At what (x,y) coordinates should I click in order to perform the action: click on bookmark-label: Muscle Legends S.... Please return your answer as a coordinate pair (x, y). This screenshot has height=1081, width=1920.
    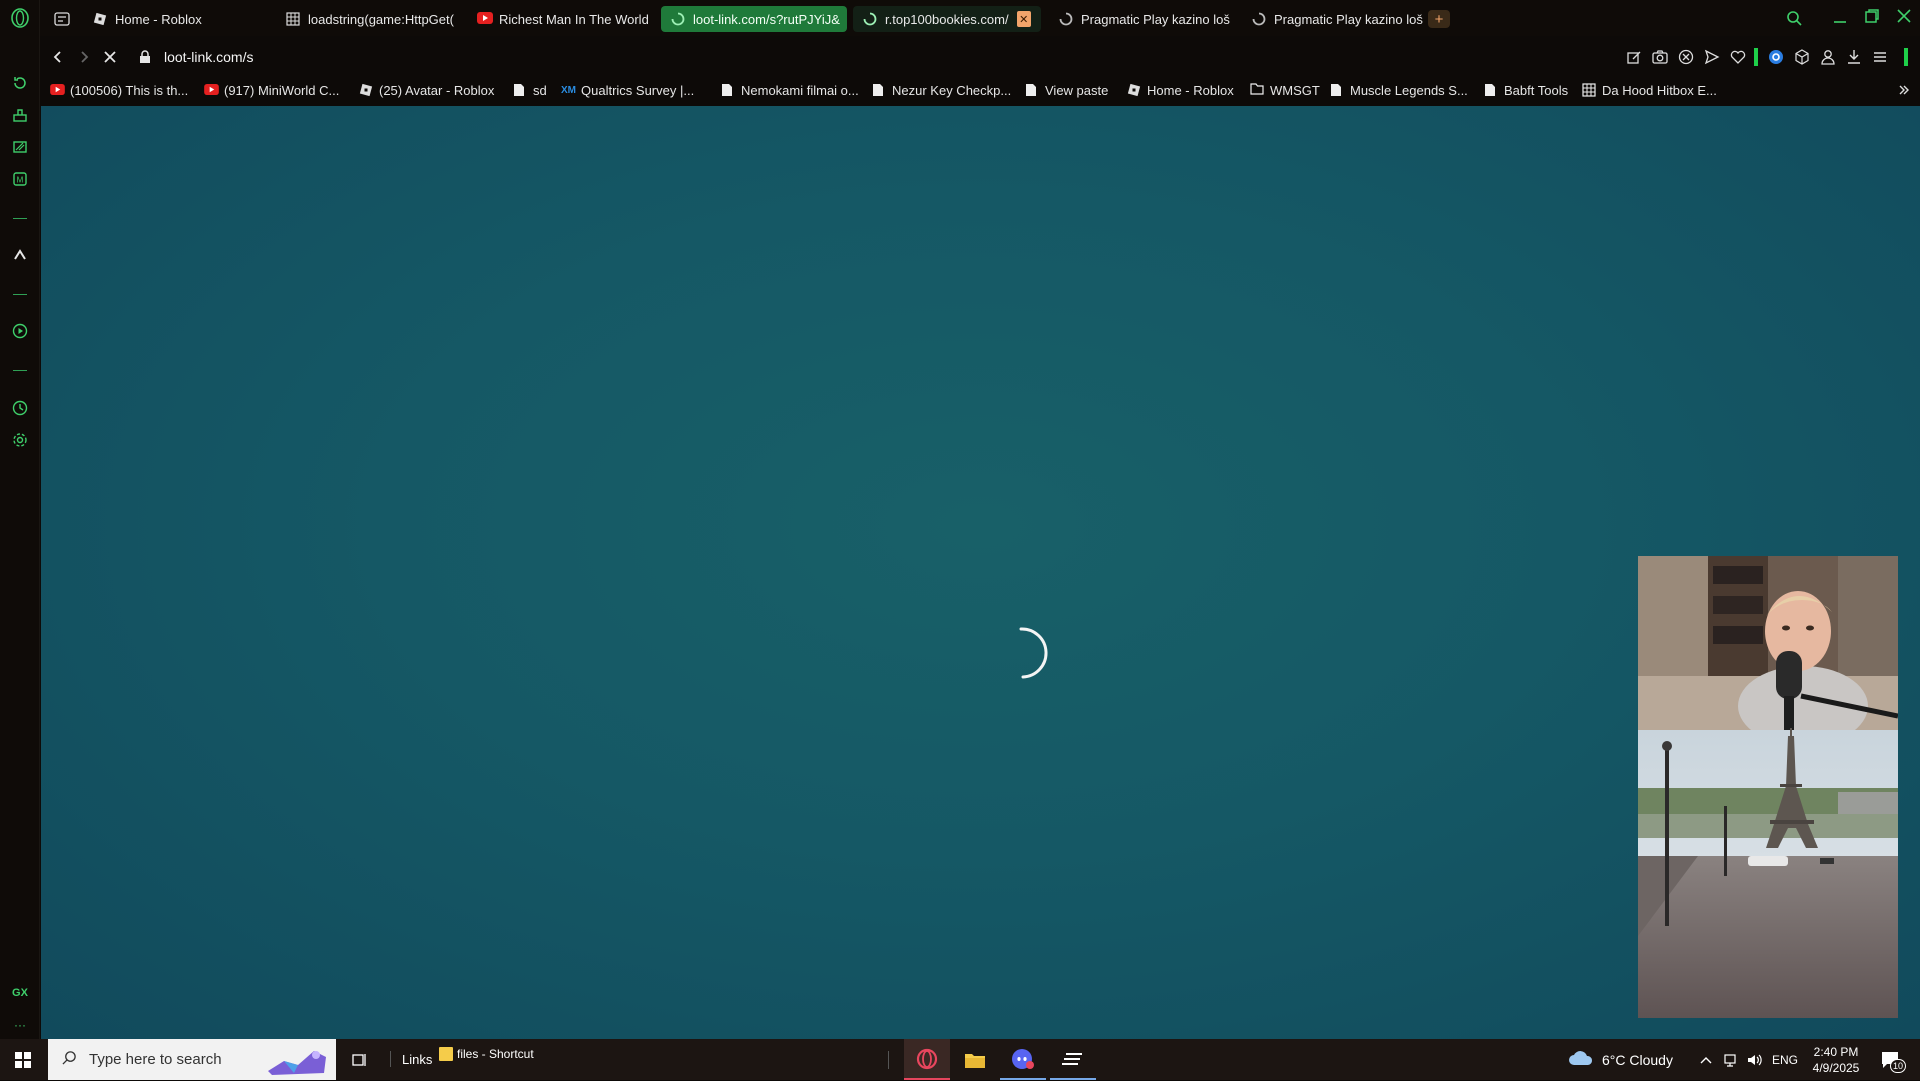
    Looking at the image, I should click on (1409, 90).